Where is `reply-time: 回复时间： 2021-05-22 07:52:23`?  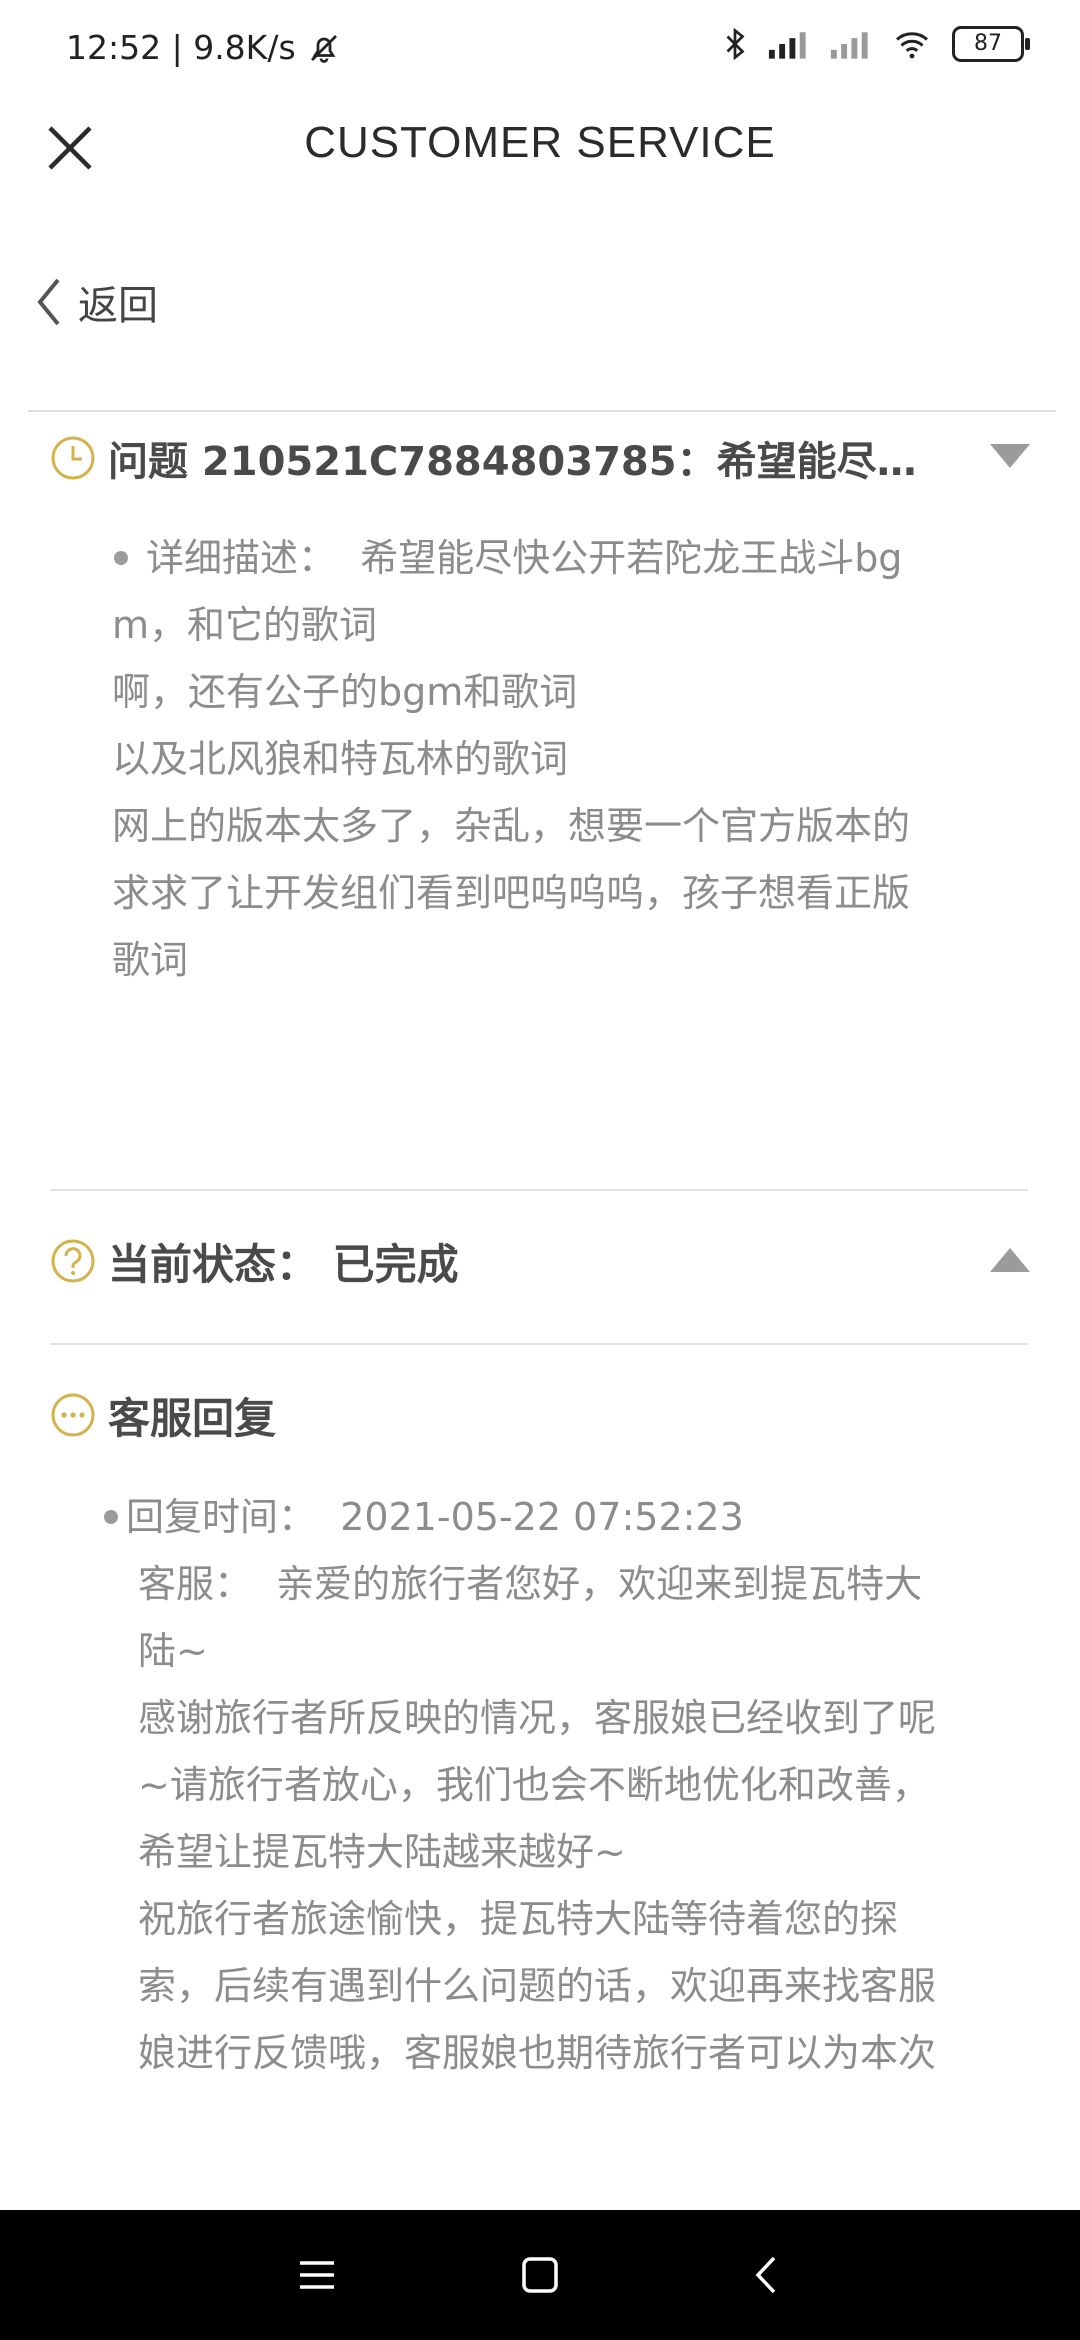 reply-time: 回复时间： 2021-05-22 07:52:23 is located at coordinates (572, 1517).